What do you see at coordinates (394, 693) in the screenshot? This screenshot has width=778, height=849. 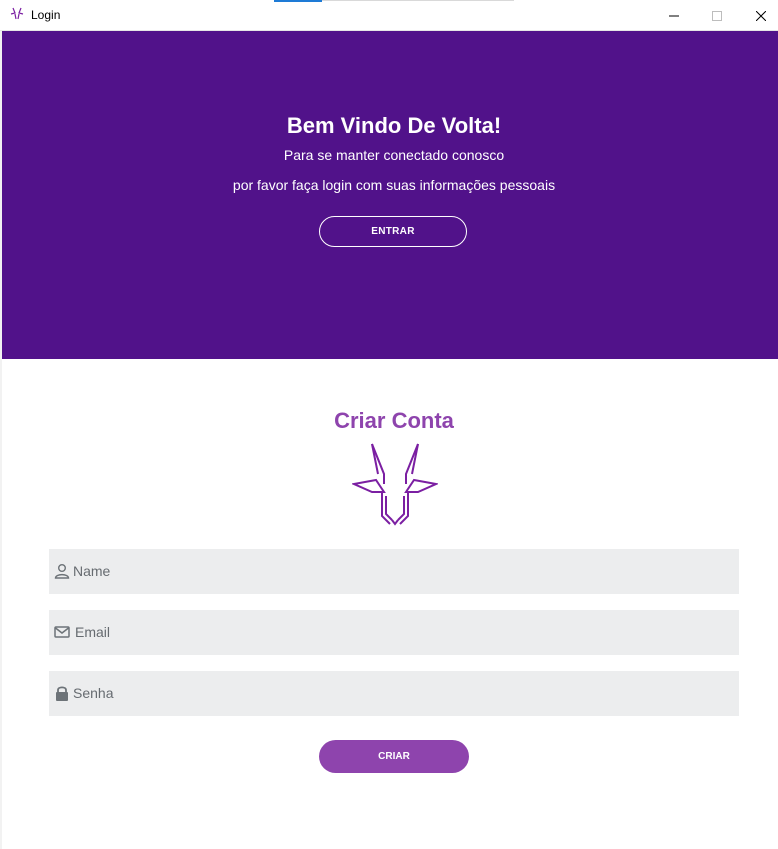 I see `password-field: Senha` at bounding box center [394, 693].